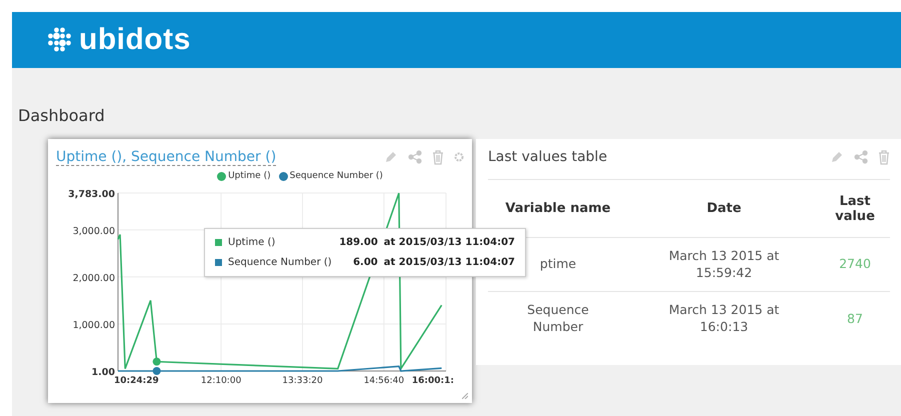 The height and width of the screenshot is (416, 901). What do you see at coordinates (93, 278) in the screenshot?
I see `y-tick-label: 2,000.00` at bounding box center [93, 278].